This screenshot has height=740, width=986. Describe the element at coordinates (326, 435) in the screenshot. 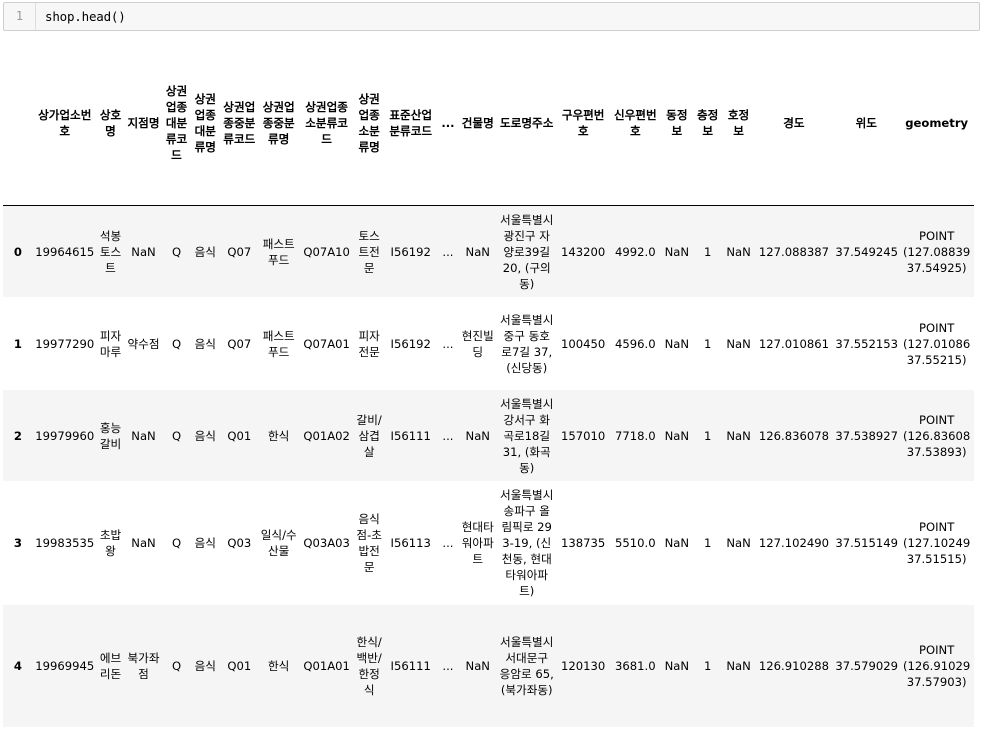

I see `table-cell: Q01A02` at that location.